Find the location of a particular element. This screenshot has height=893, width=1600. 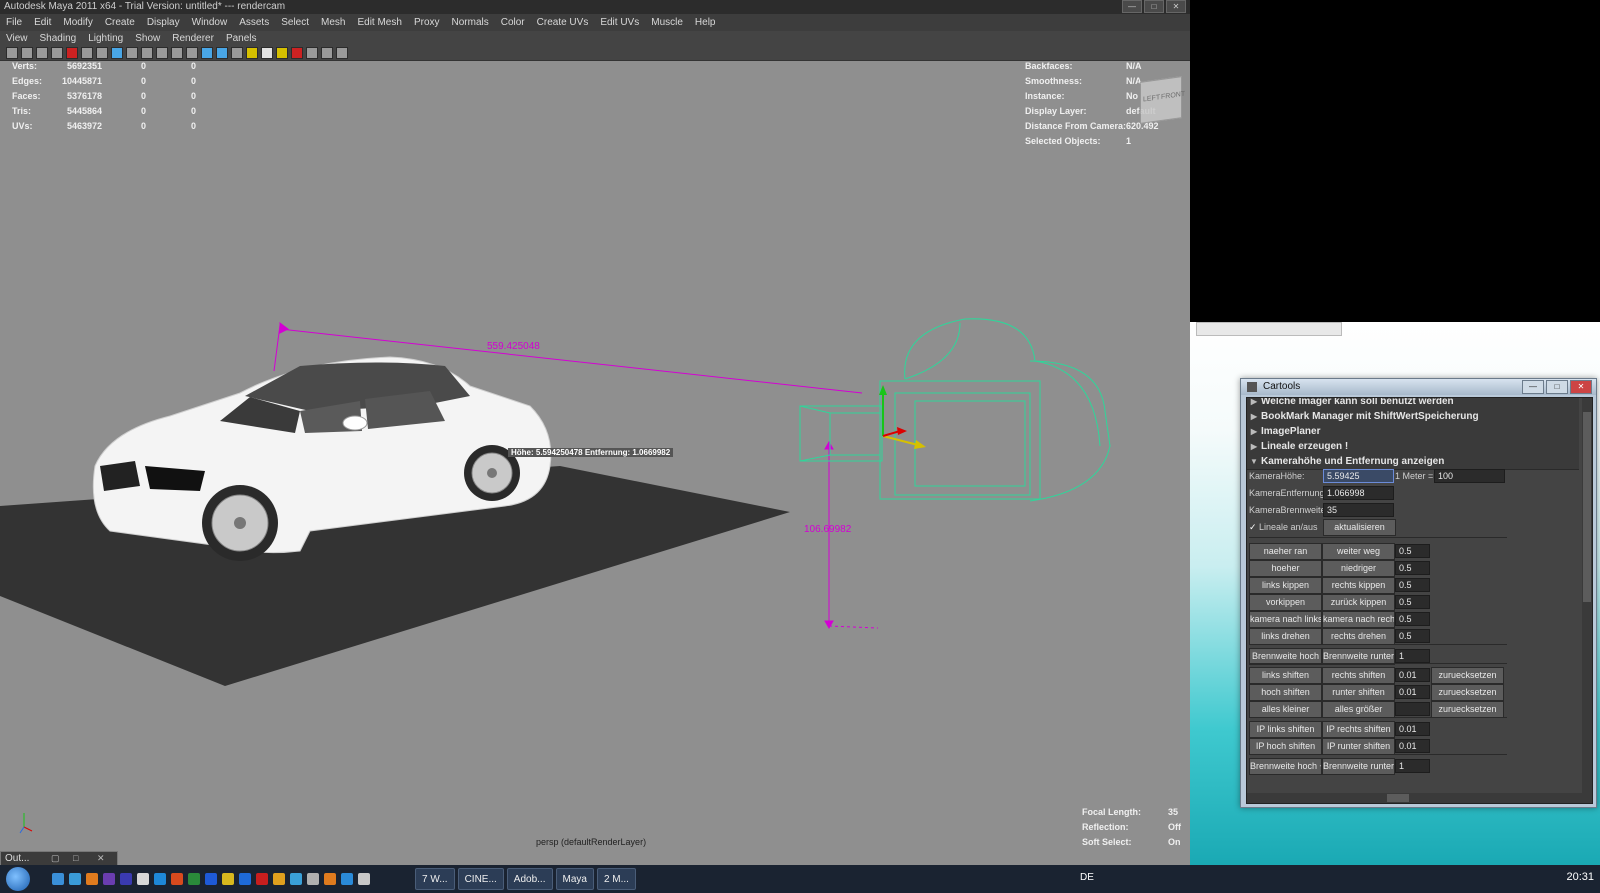

camera-control-button: rechts shiften is located at coordinates (1358, 675).